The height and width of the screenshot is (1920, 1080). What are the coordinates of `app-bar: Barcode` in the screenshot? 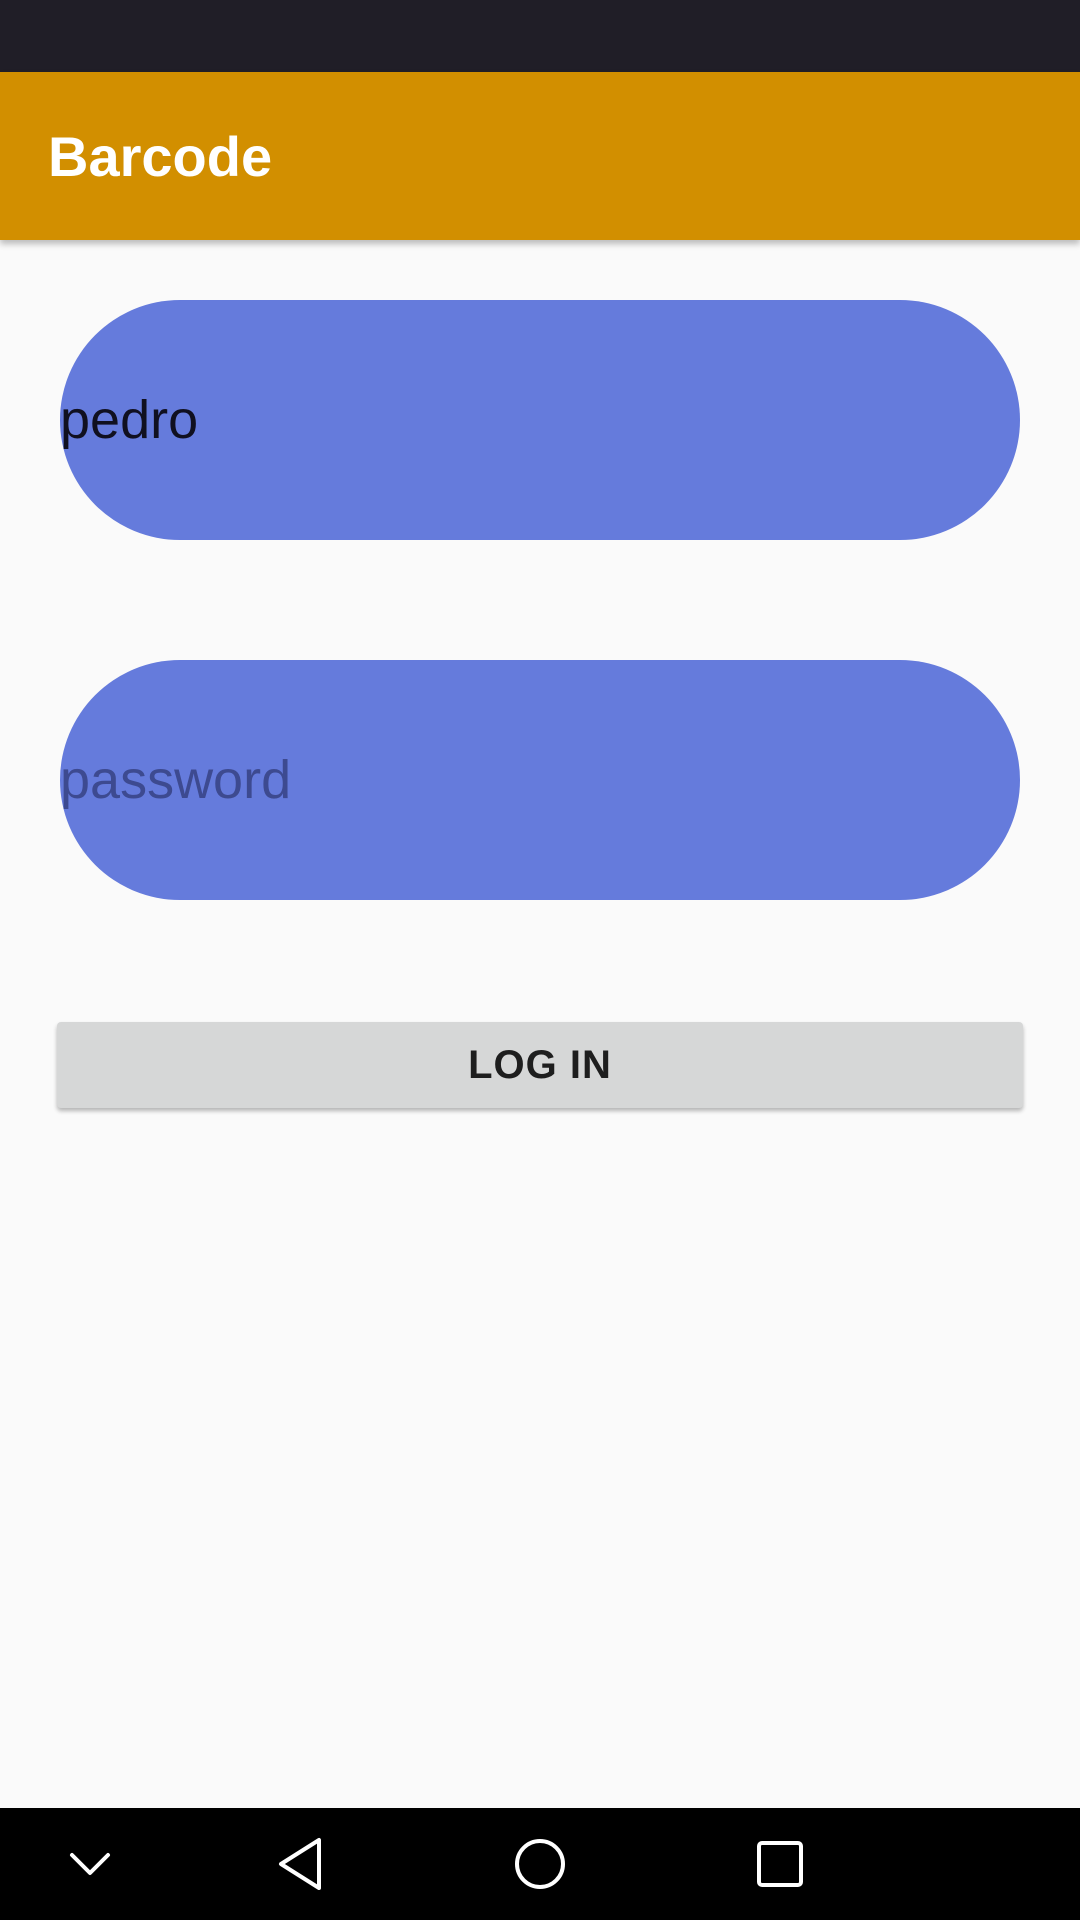 It's located at (540, 156).